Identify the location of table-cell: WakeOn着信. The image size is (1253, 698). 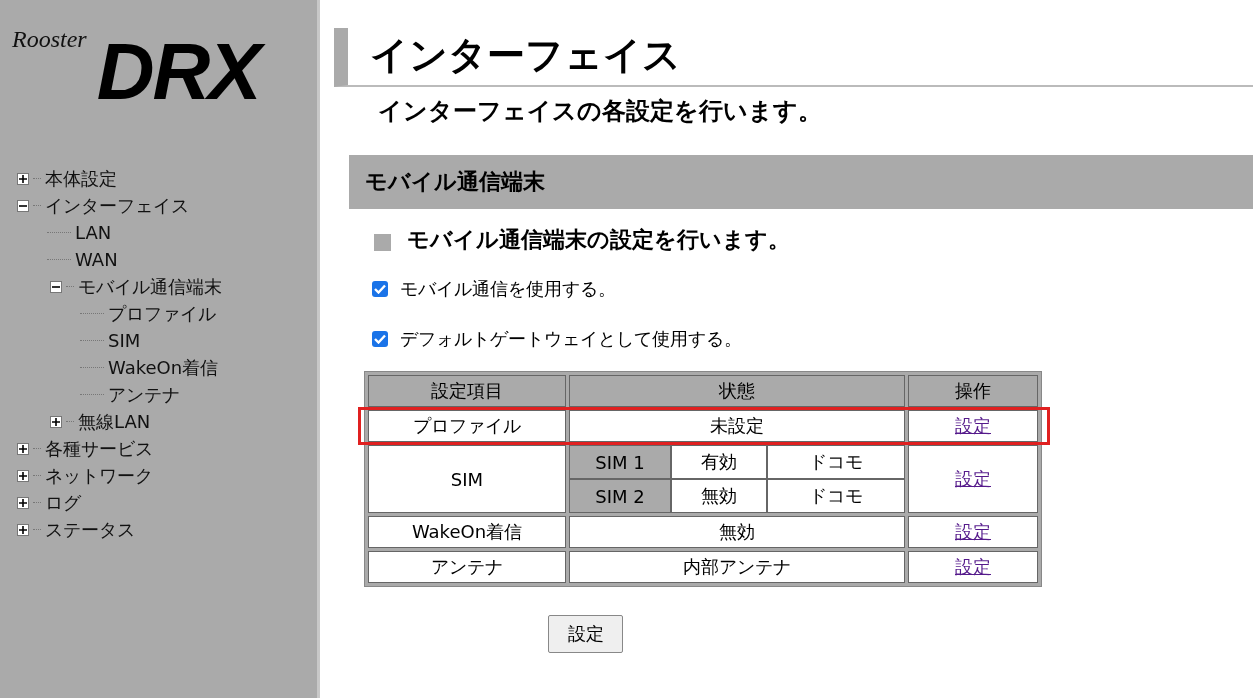
(467, 532).